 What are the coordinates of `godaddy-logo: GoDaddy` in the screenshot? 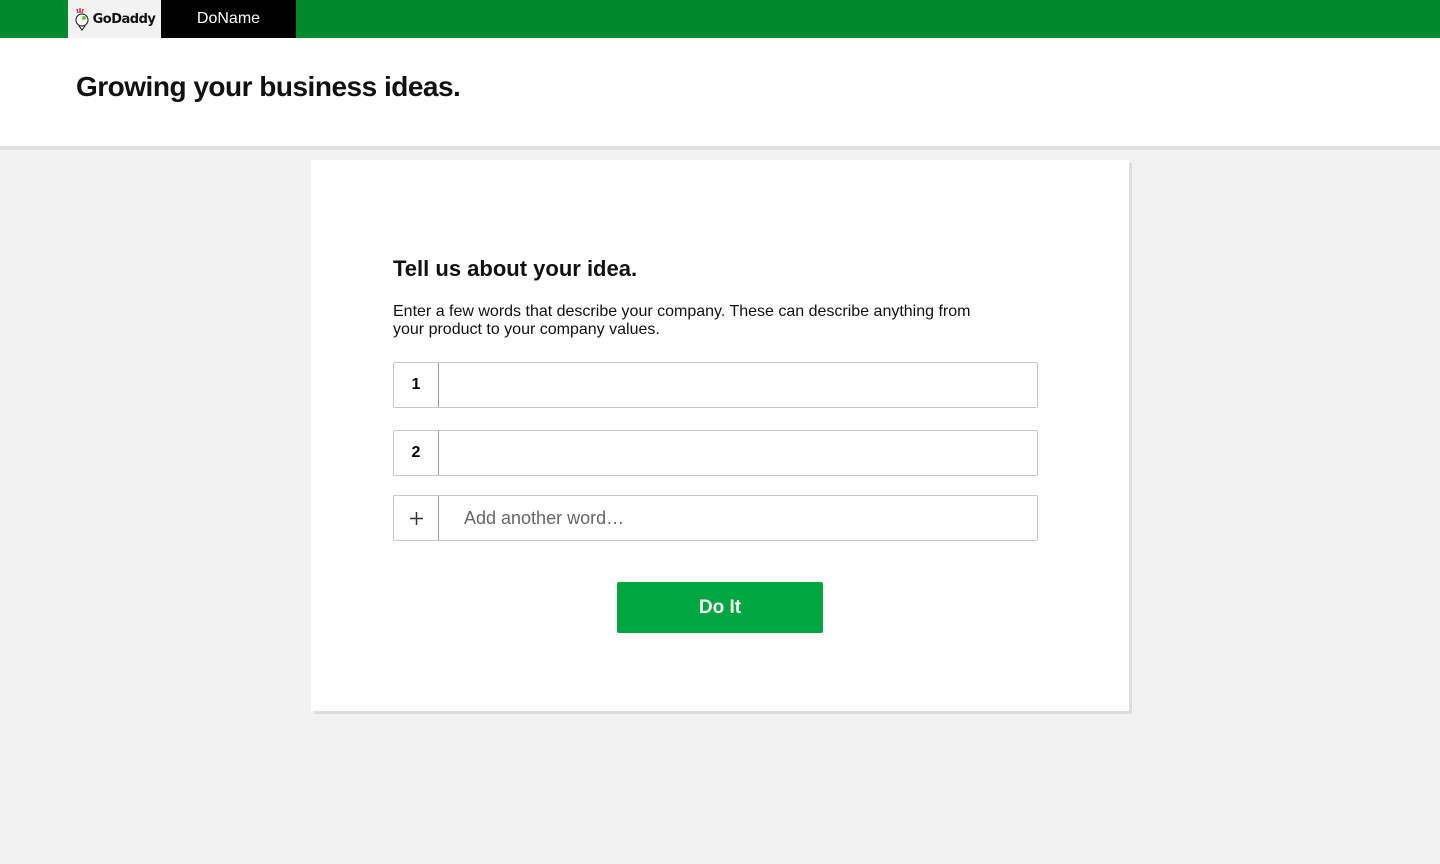 It's located at (114, 19).